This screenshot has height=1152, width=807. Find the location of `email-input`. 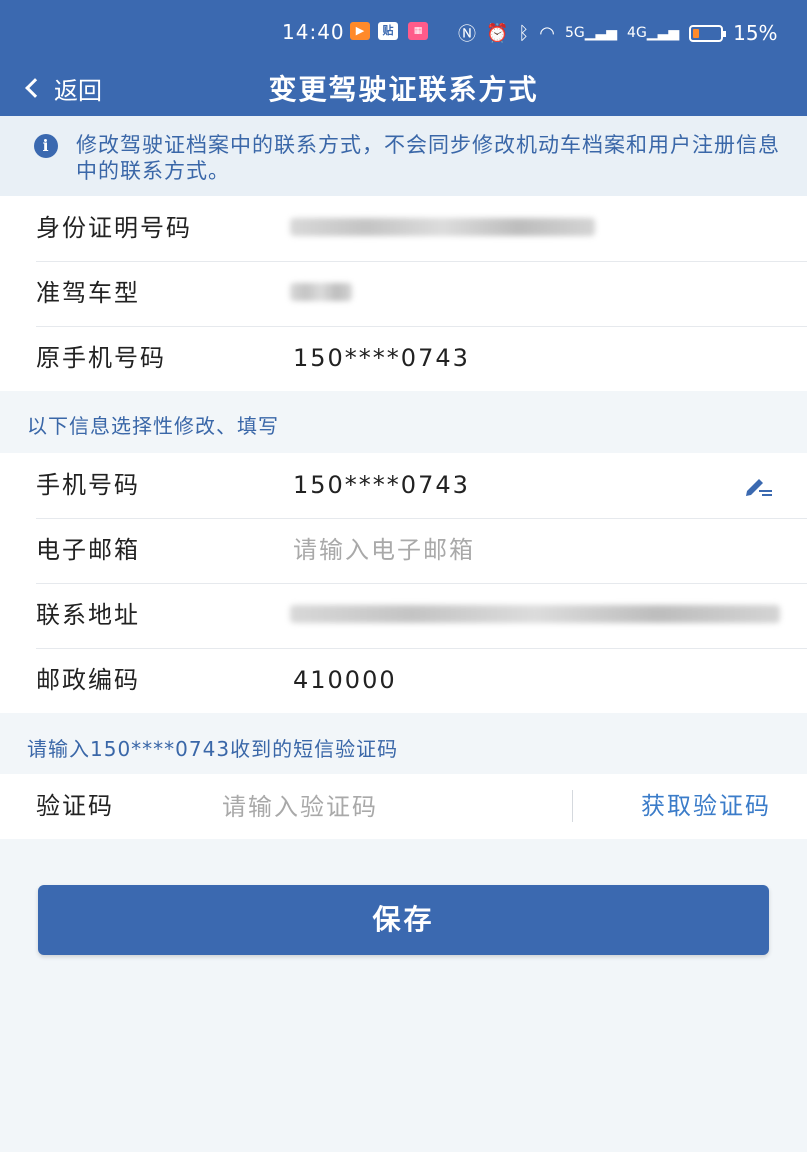

email-input is located at coordinates (503, 550).